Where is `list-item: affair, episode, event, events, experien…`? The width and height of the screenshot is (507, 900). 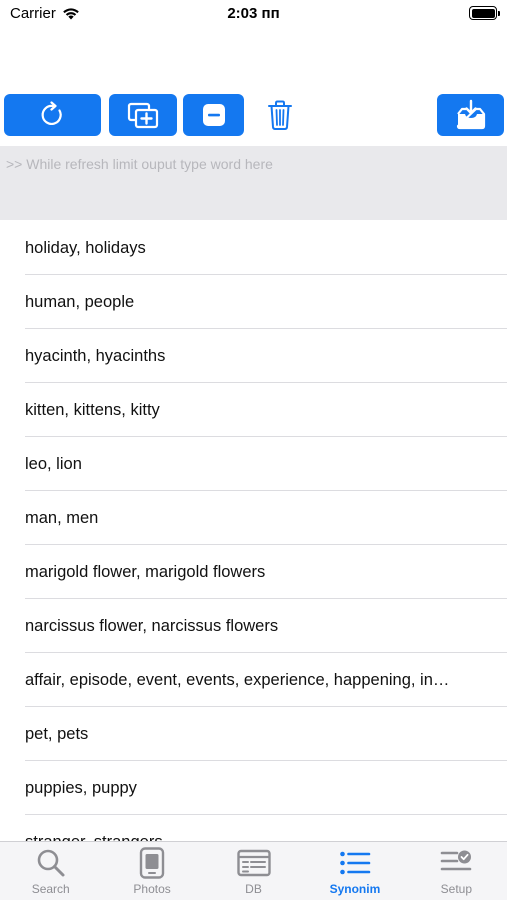 list-item: affair, episode, event, events, experien… is located at coordinates (253, 680).